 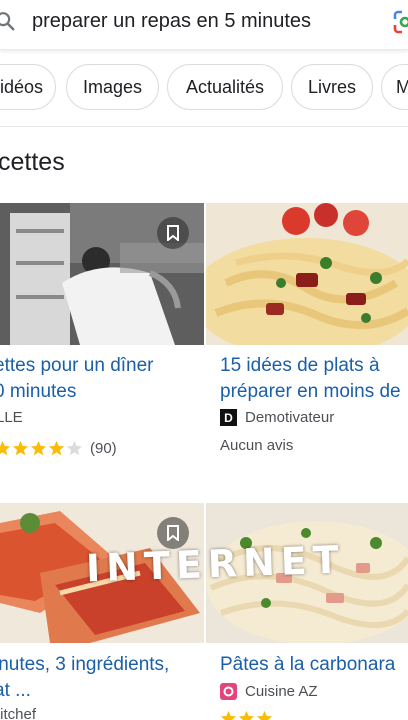 What do you see at coordinates (103, 392) in the screenshot?
I see `recipe-title-line: 0 minutes` at bounding box center [103, 392].